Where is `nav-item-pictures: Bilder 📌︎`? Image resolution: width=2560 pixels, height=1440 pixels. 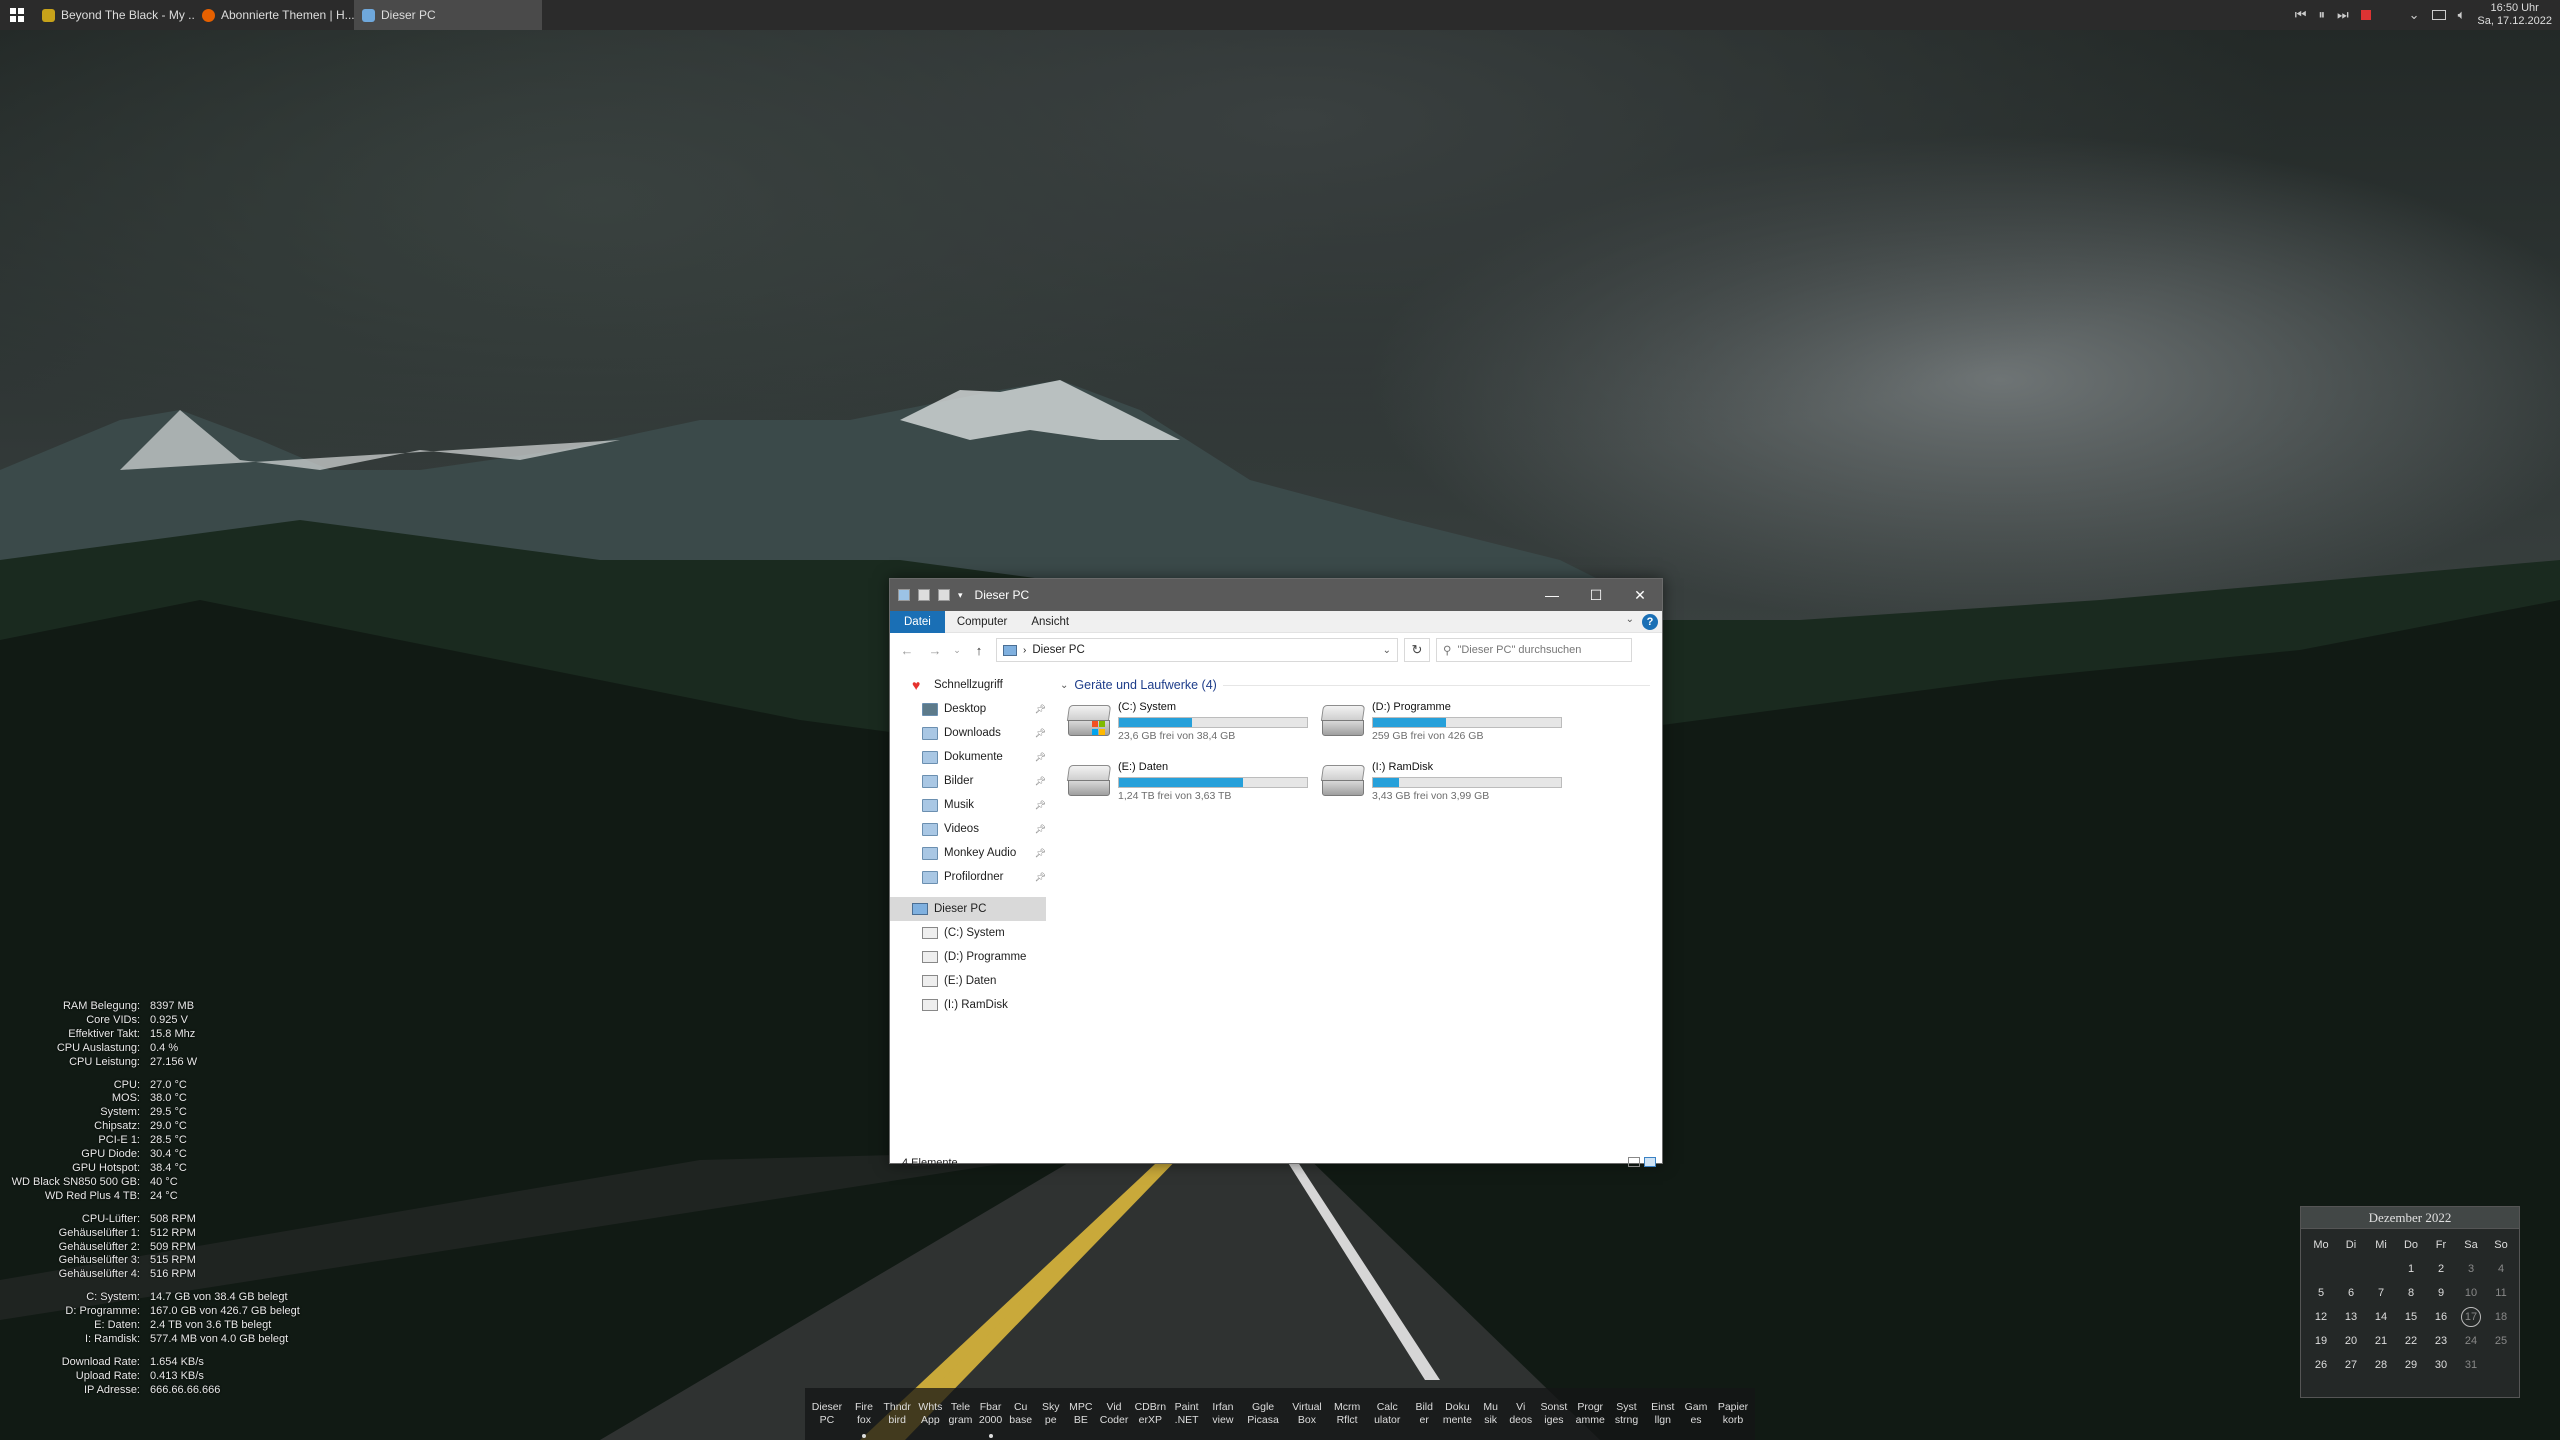
nav-item-pictures: Bilder 📌︎ is located at coordinates (970, 781).